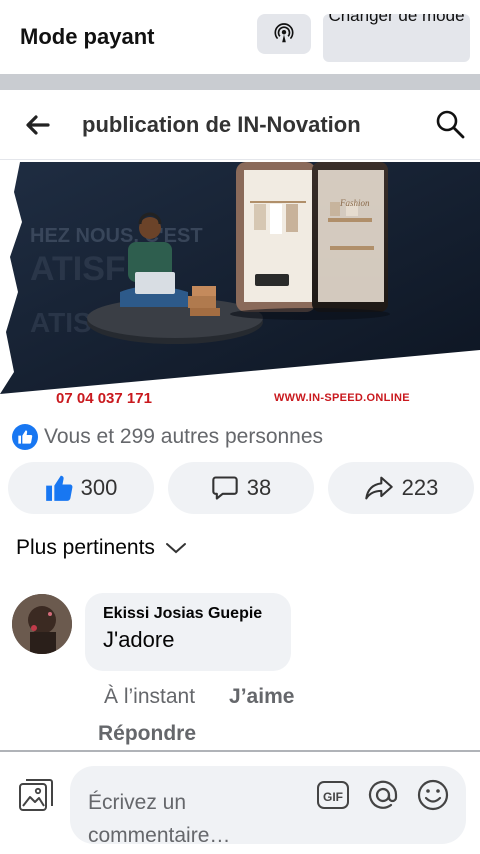 This screenshot has height=854, width=480. I want to click on comment-composer: Écrivez un commentaire… GIF, so click(240, 802).